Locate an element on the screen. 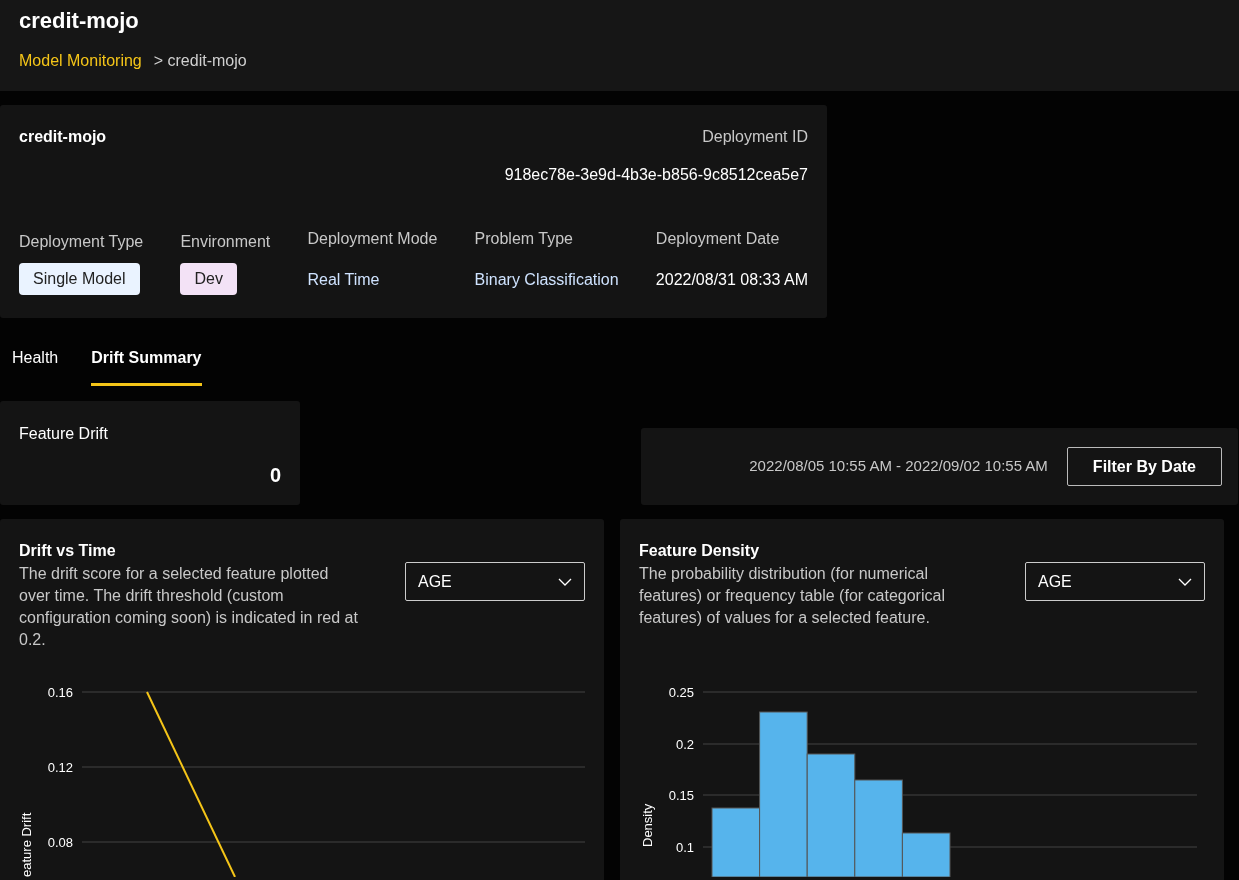 The width and height of the screenshot is (1239, 880). axis-tick-label: 0.08 is located at coordinates (60, 842).